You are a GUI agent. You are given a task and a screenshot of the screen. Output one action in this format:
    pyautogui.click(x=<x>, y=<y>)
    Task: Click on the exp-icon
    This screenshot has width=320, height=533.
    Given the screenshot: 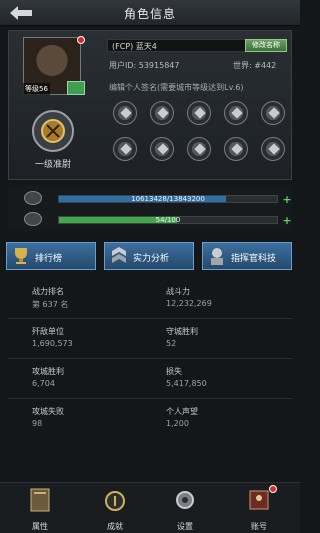 What is the action you would take?
    pyautogui.click(x=33, y=198)
    